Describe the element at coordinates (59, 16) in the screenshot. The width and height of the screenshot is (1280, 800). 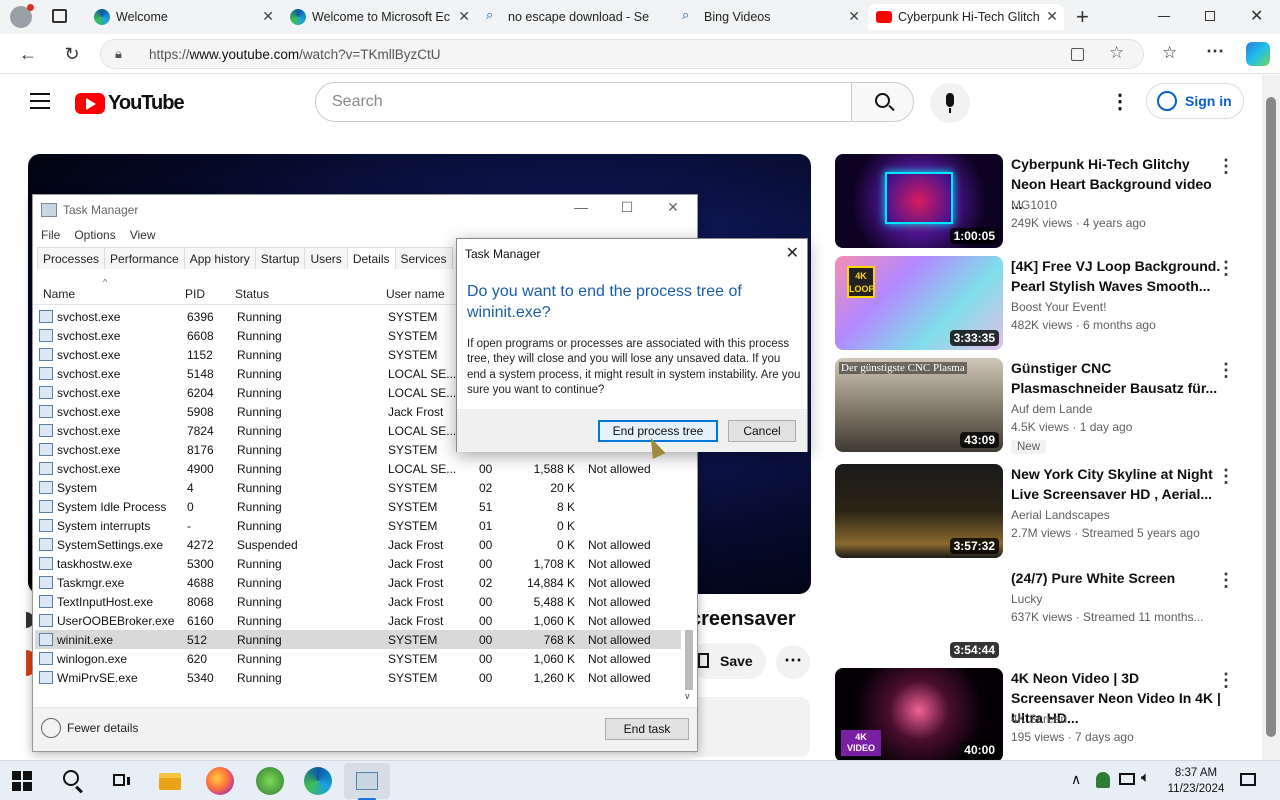
I see `tab-actions-icon` at that location.